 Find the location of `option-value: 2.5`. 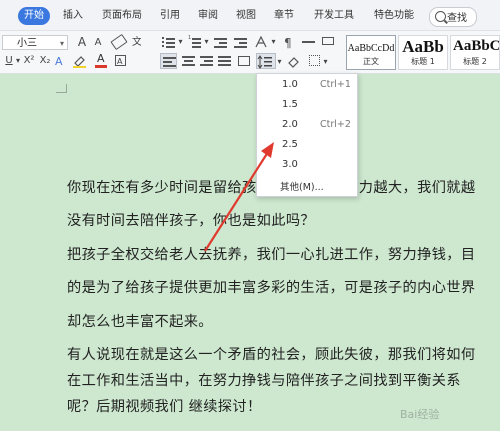

option-value: 2.5 is located at coordinates (290, 144).